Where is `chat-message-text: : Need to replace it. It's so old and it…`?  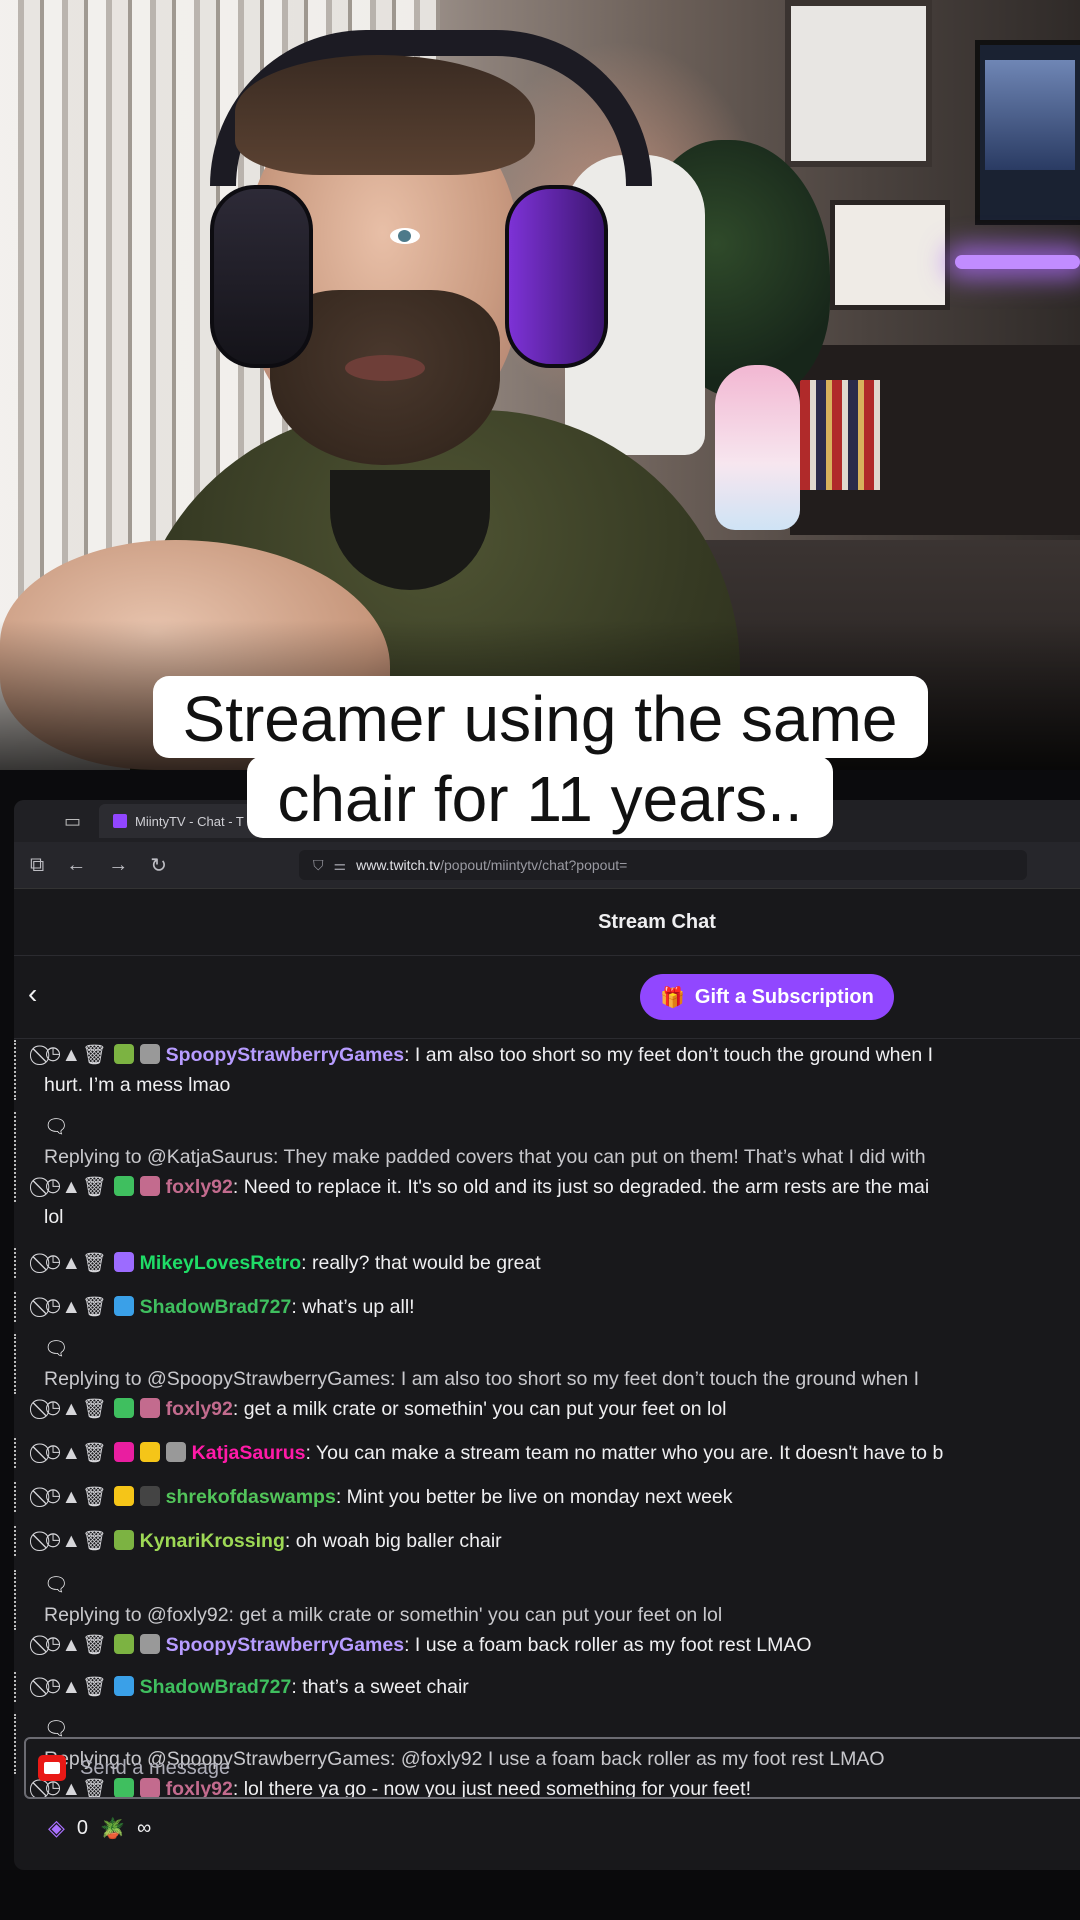
chat-message-text: : Need to replace it. It's so old and it… is located at coordinates (581, 1187).